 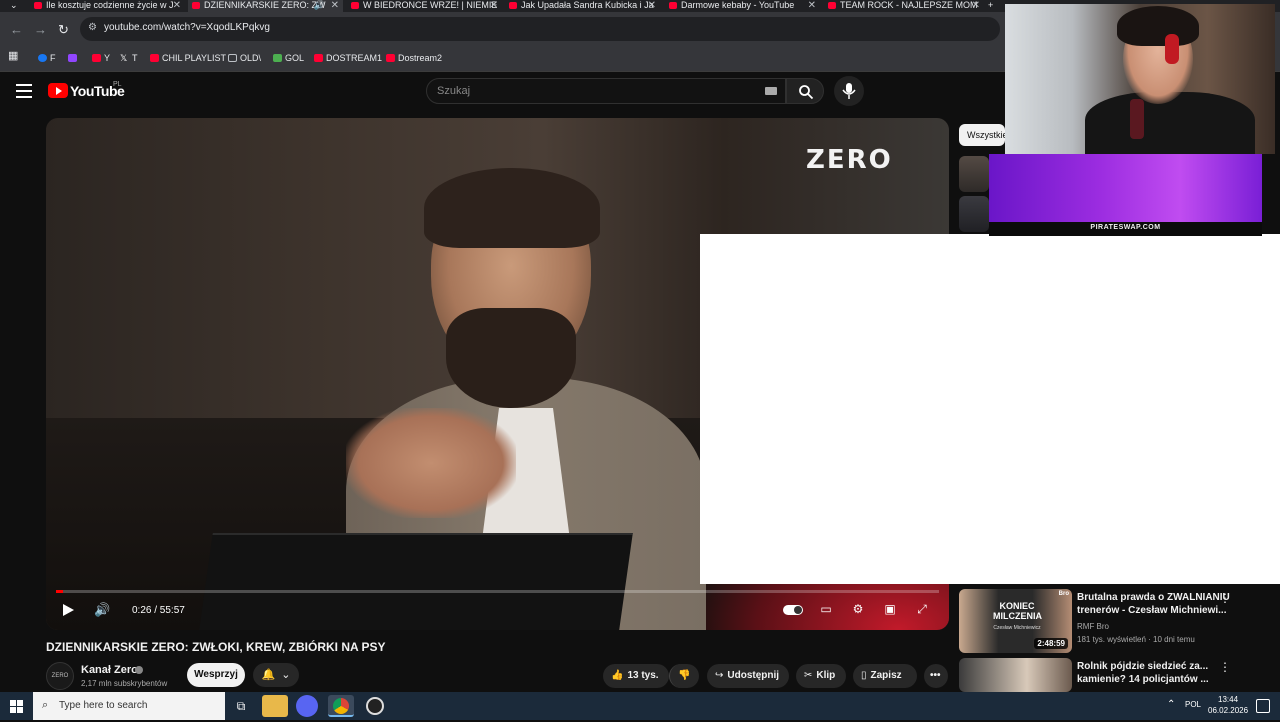 What do you see at coordinates (241, 706) in the screenshot?
I see `task-view-icon: ⧉` at bounding box center [241, 706].